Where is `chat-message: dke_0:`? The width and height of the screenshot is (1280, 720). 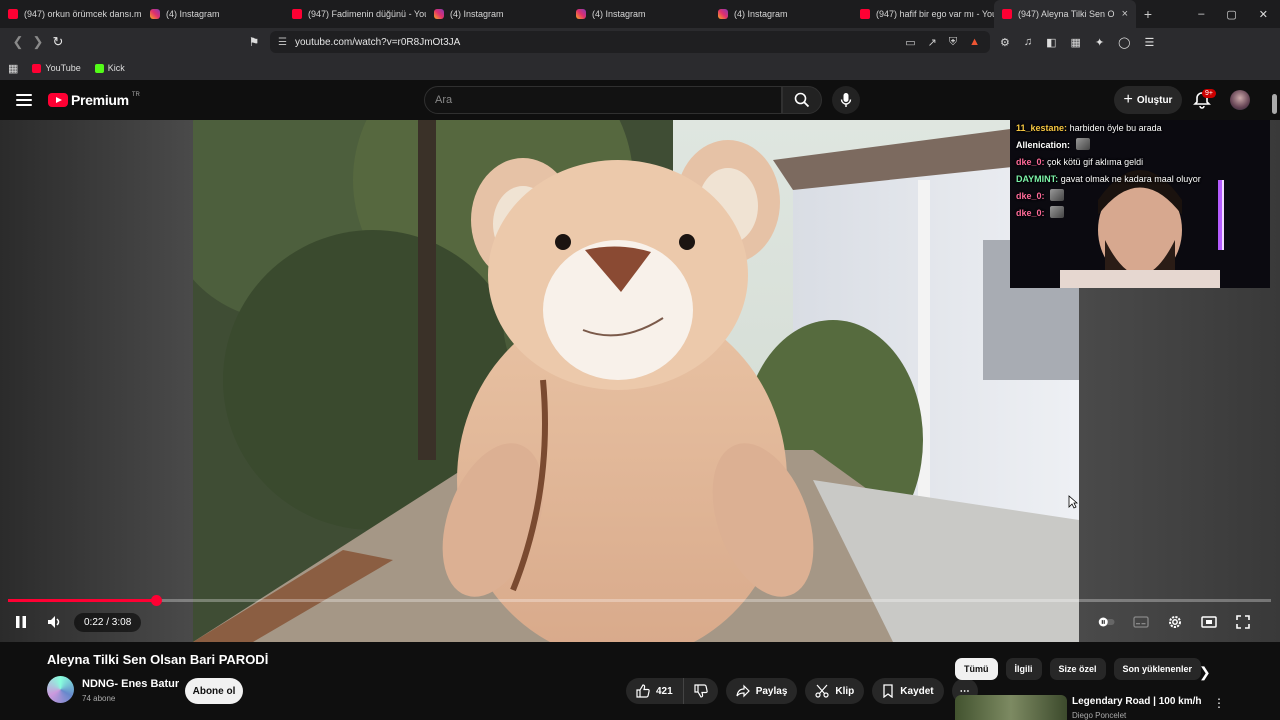 chat-message: dke_0: is located at coordinates (1143, 213).